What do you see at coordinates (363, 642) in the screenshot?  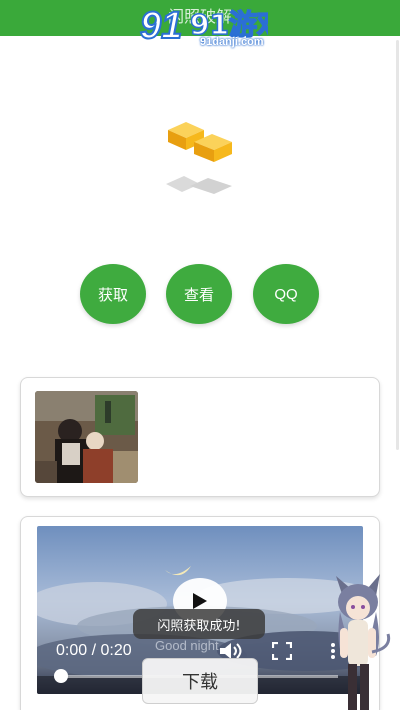 I see `mascot-character-image` at bounding box center [363, 642].